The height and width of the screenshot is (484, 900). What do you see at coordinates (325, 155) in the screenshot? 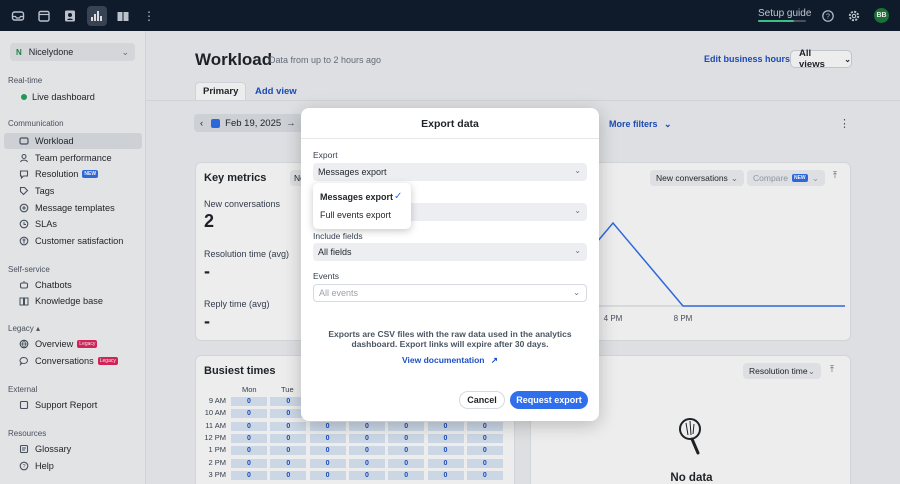
I see `export-field-label: Export` at bounding box center [325, 155].